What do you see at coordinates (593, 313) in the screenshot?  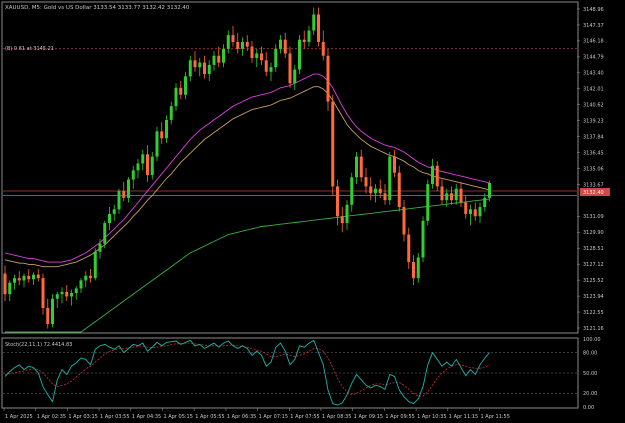 I see `price-tick-label: 3122.55` at bounding box center [593, 313].